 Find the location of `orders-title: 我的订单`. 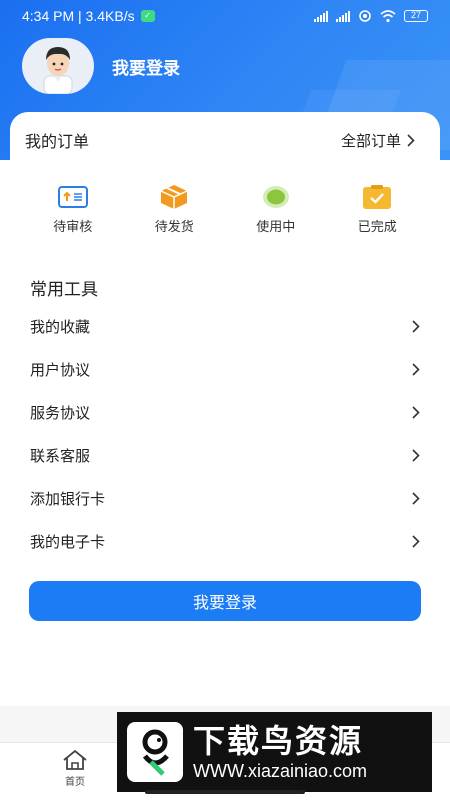

orders-title: 我的订单 is located at coordinates (57, 142).